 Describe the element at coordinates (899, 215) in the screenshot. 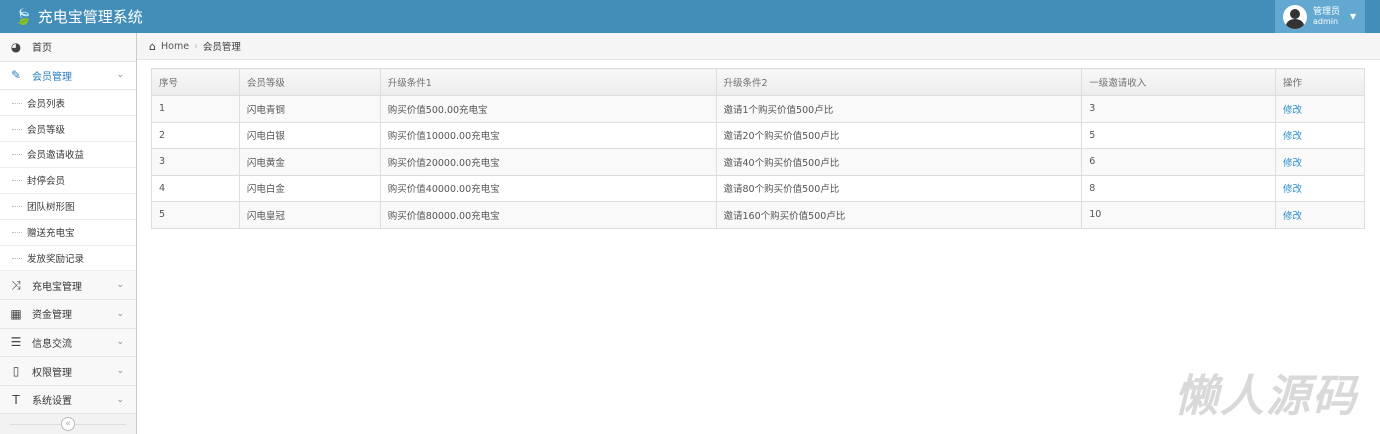

I see `table-cell: 邀请160个购买价值500卢比` at that location.